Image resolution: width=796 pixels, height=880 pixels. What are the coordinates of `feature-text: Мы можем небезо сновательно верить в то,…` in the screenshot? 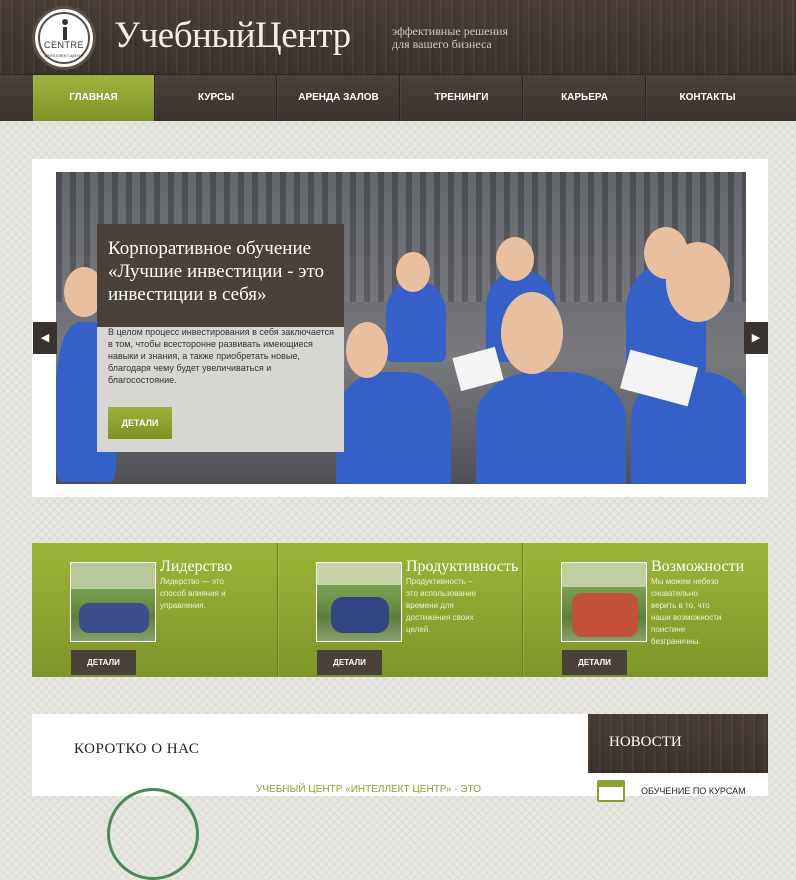 It's located at (686, 611).